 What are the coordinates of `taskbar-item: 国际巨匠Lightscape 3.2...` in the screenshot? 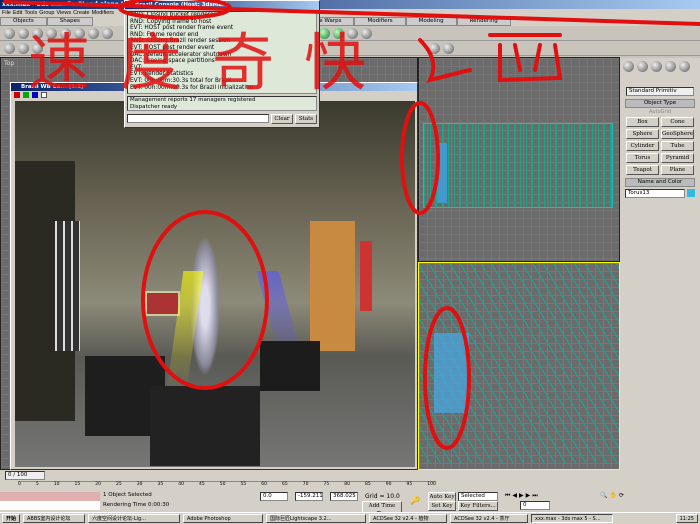 It's located at (316, 518).